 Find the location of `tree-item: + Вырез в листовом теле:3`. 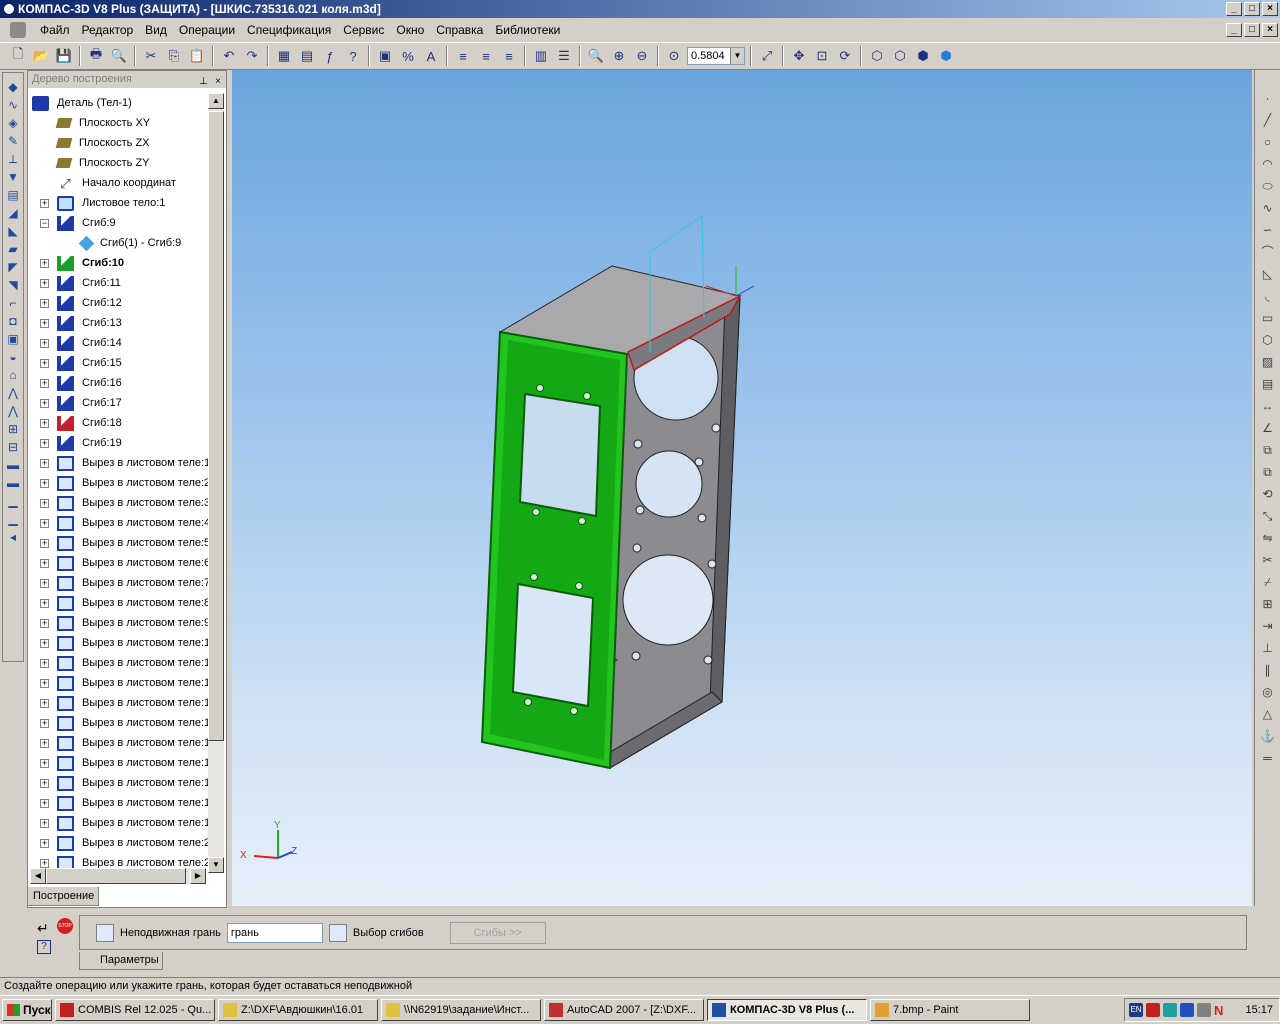

tree-item: + Вырез в листовом теле:3 is located at coordinates (118, 503).